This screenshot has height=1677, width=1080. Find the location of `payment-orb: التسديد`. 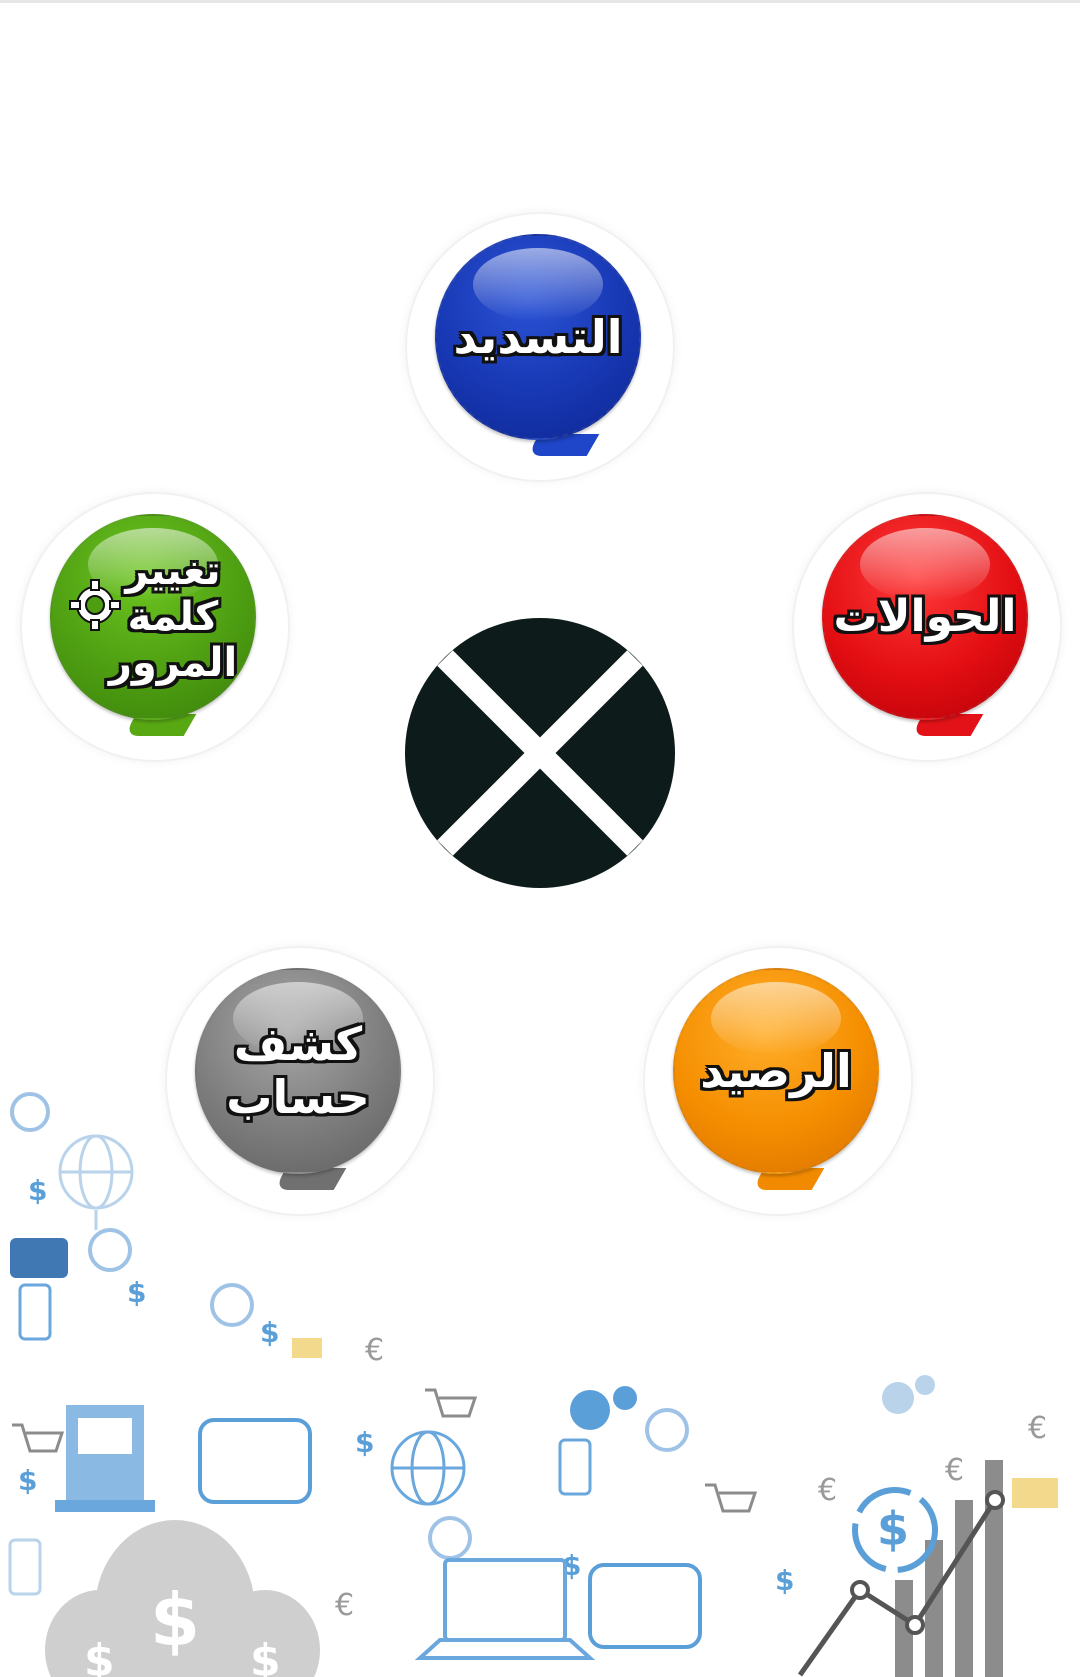

payment-orb: التسديد is located at coordinates (538, 337).